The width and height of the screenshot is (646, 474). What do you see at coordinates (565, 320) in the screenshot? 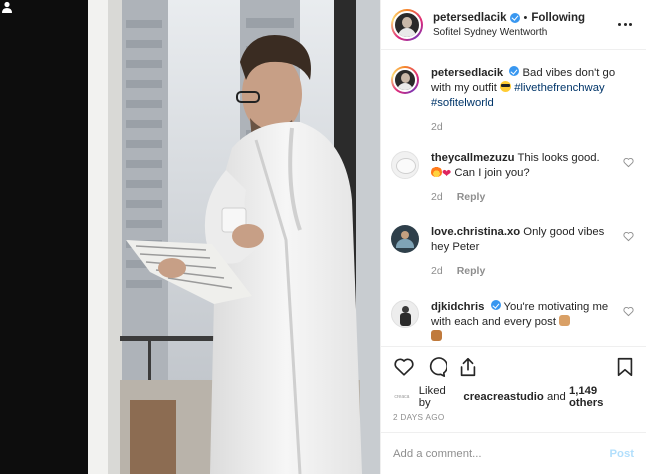
I see `thumbs-up-emoji-icon` at bounding box center [565, 320].